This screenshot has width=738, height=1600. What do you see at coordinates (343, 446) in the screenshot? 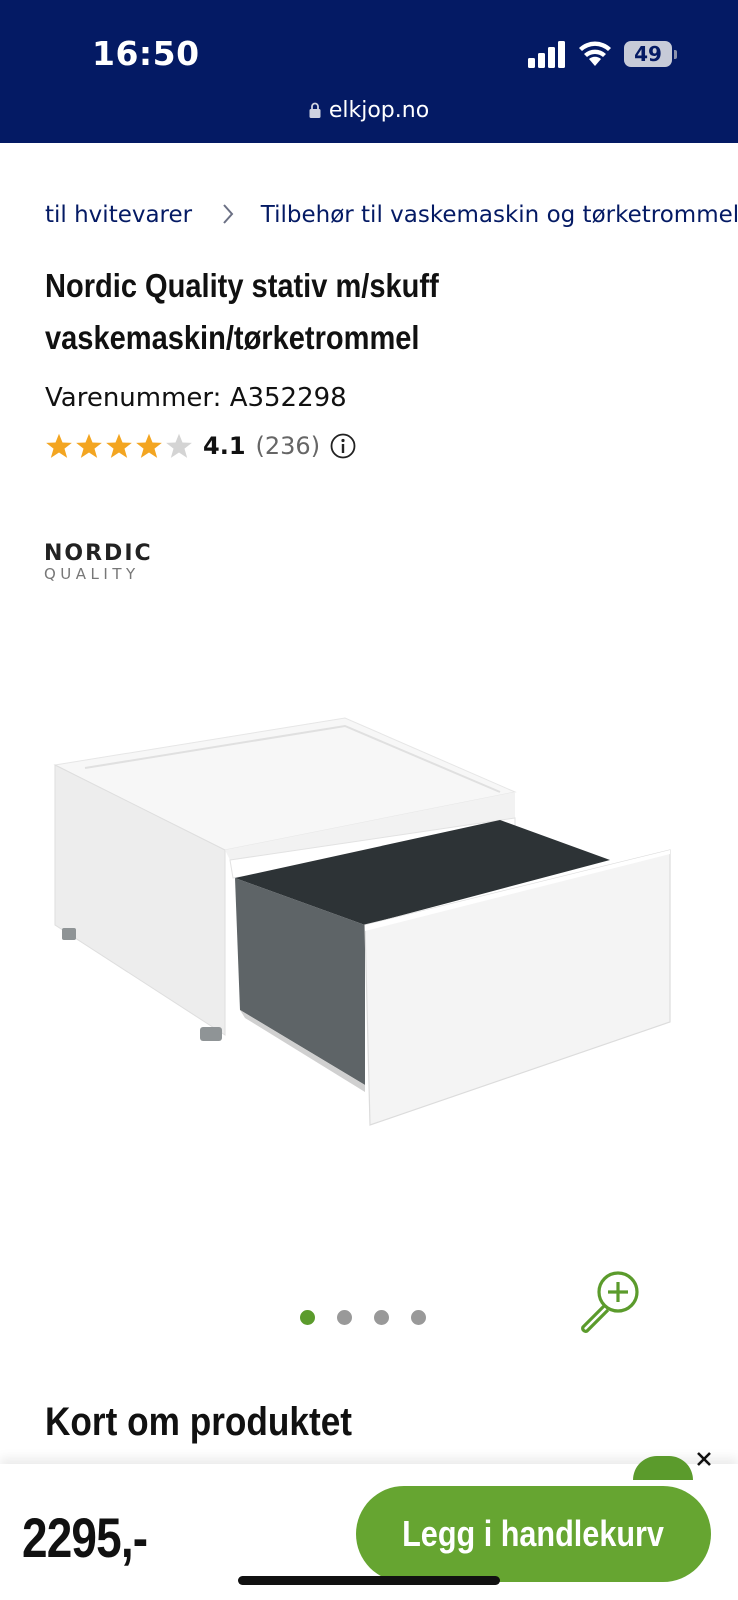
I see `info-icon` at bounding box center [343, 446].